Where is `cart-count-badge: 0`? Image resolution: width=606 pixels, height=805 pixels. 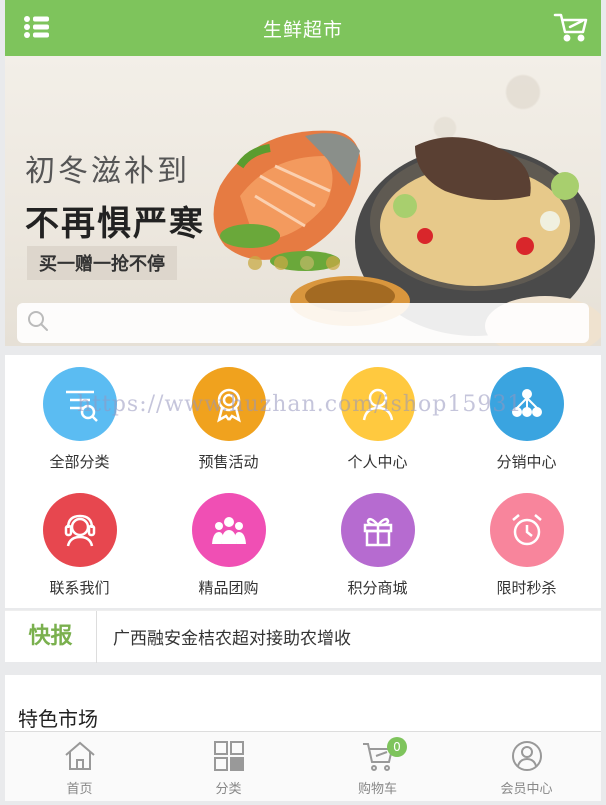 cart-count-badge: 0 is located at coordinates (397, 747).